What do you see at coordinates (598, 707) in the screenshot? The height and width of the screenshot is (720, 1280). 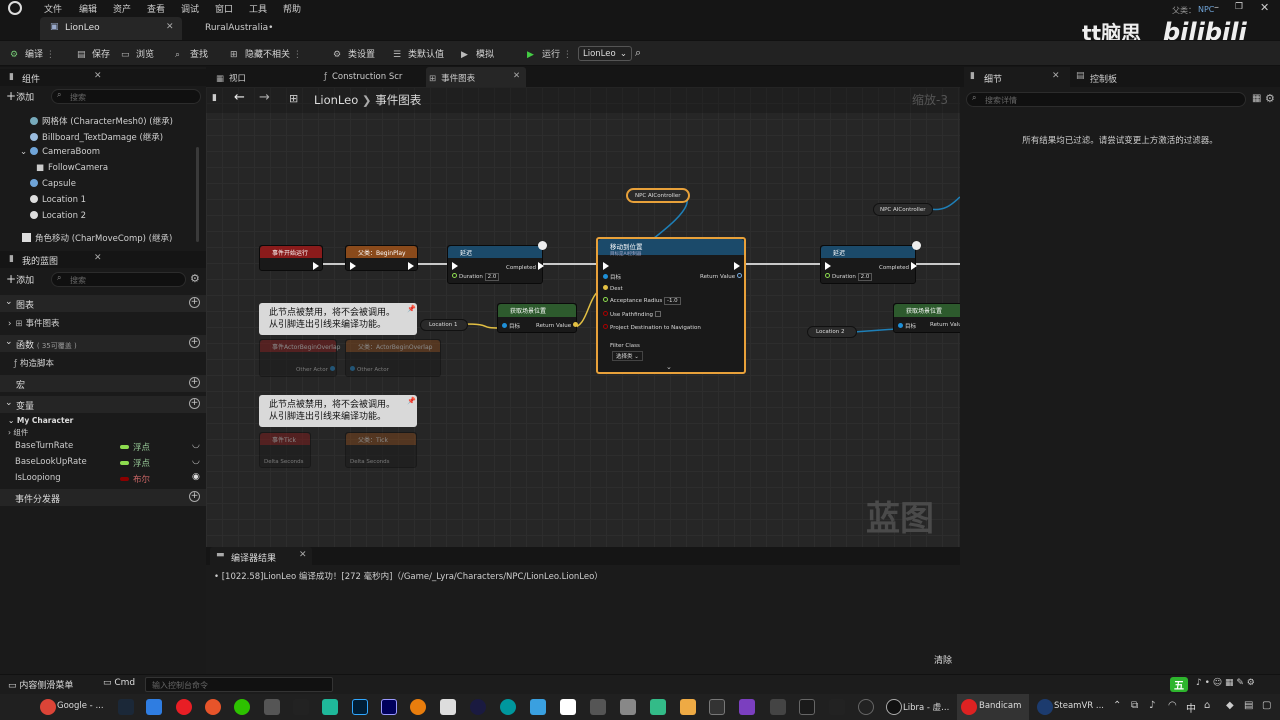 I see `app-icon-e` at bounding box center [598, 707].